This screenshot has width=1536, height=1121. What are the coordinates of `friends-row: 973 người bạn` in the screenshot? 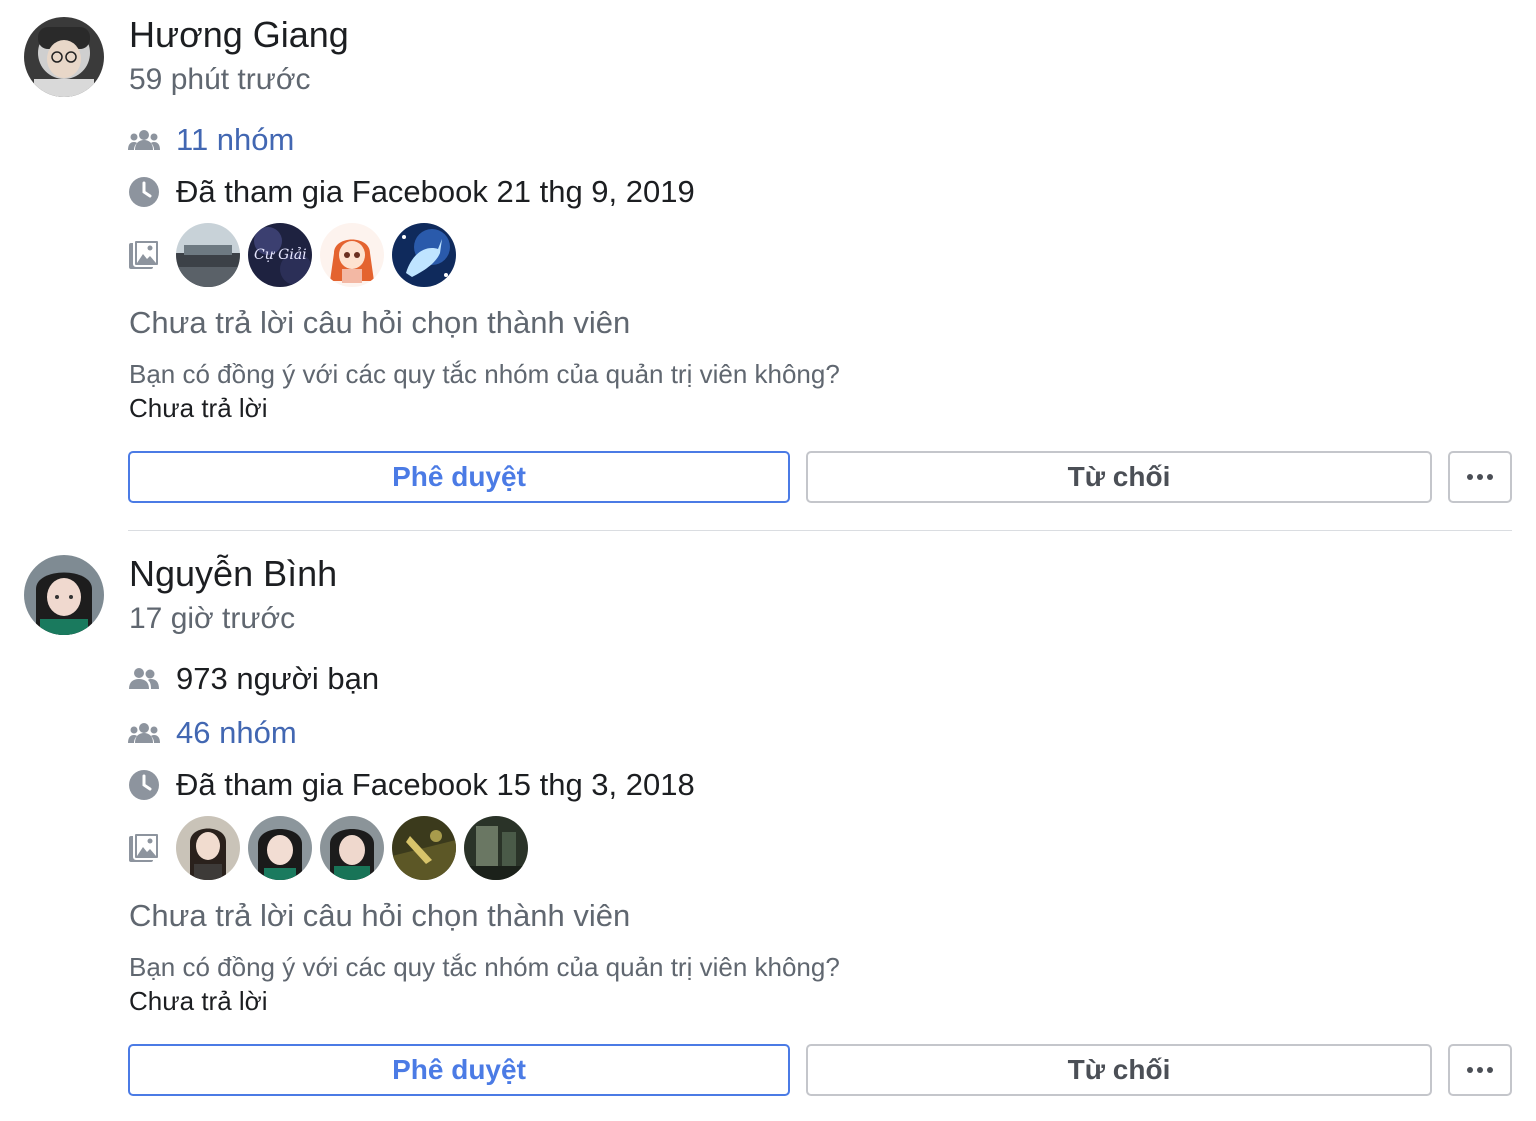 It's located at (253, 679).